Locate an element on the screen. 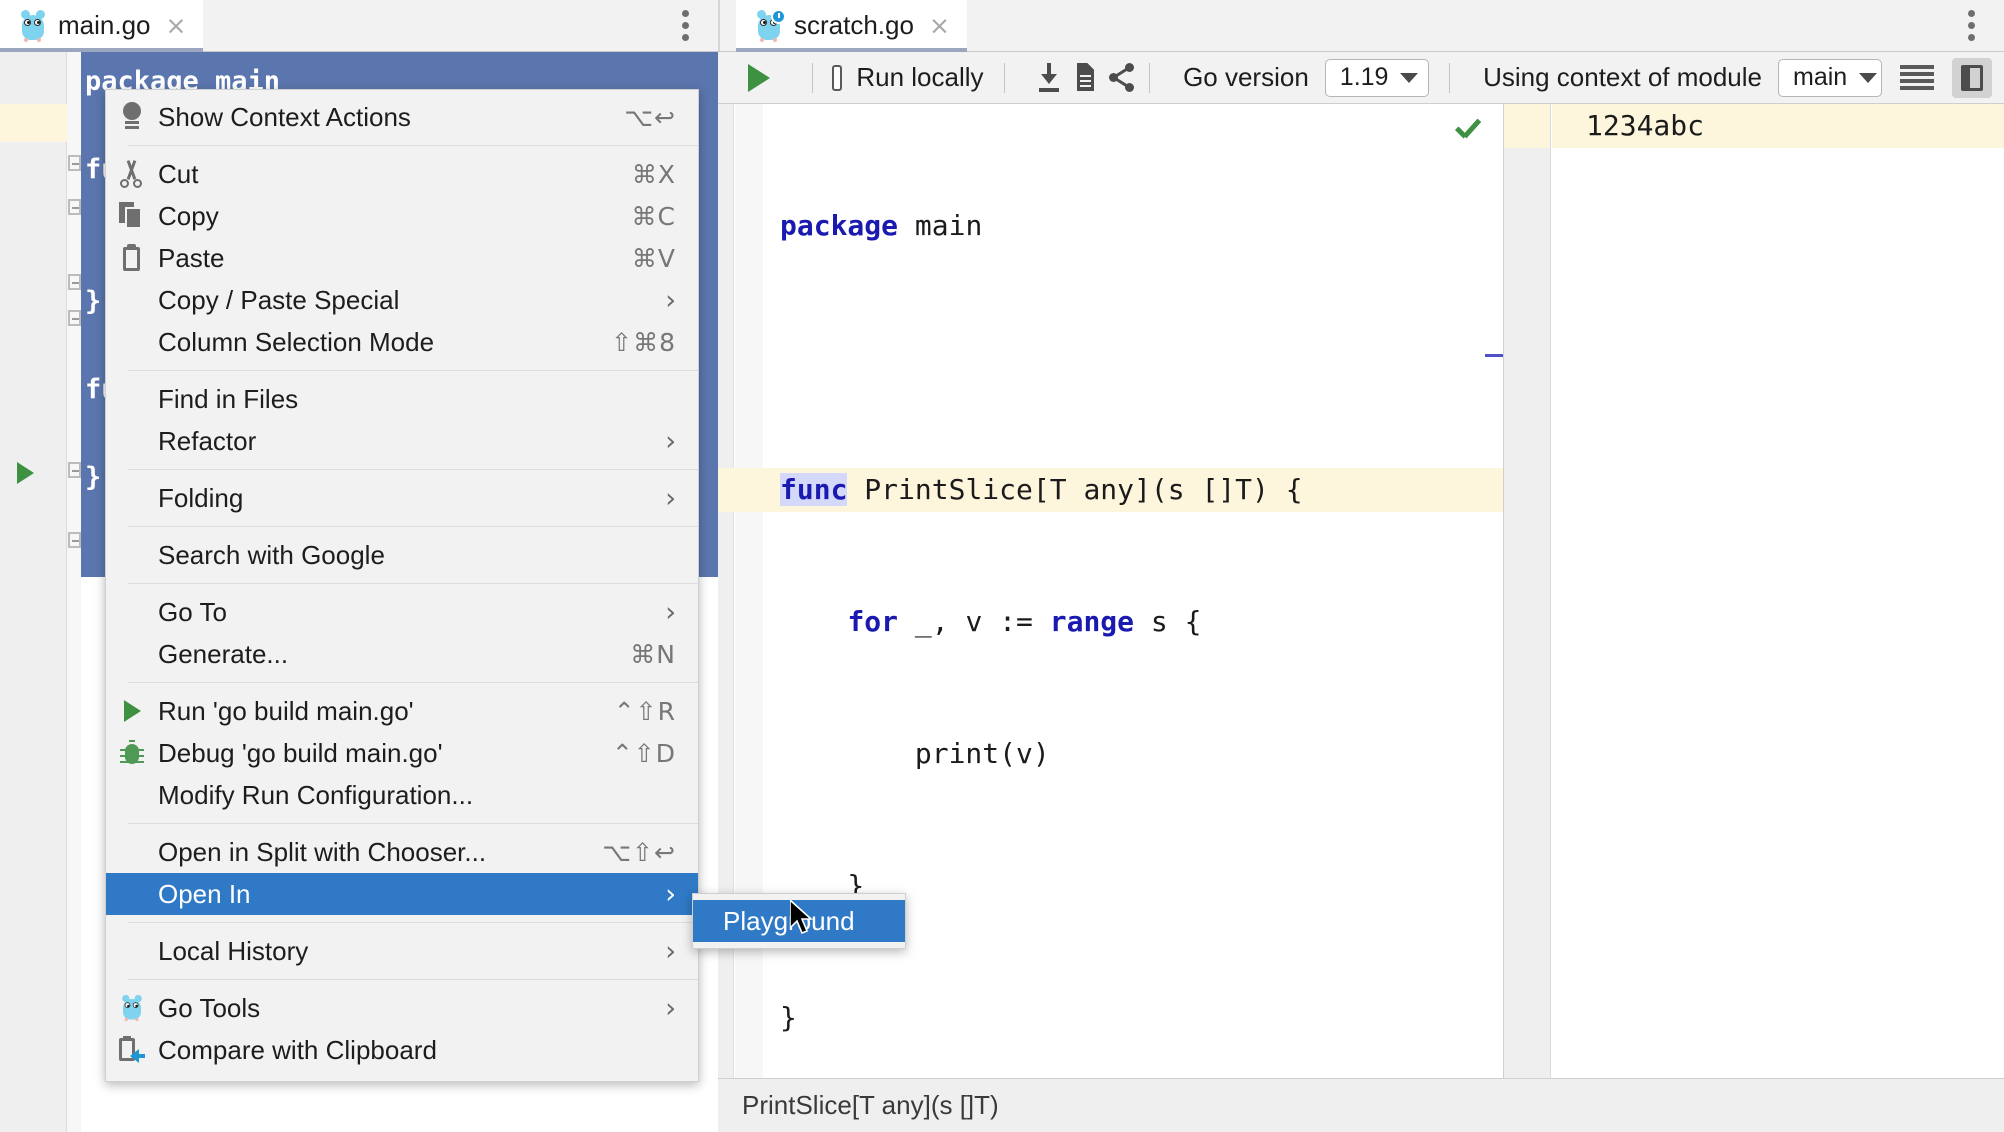 The width and height of the screenshot is (2004, 1132). menu-item-shortcut: ⌘C is located at coordinates (653, 216).